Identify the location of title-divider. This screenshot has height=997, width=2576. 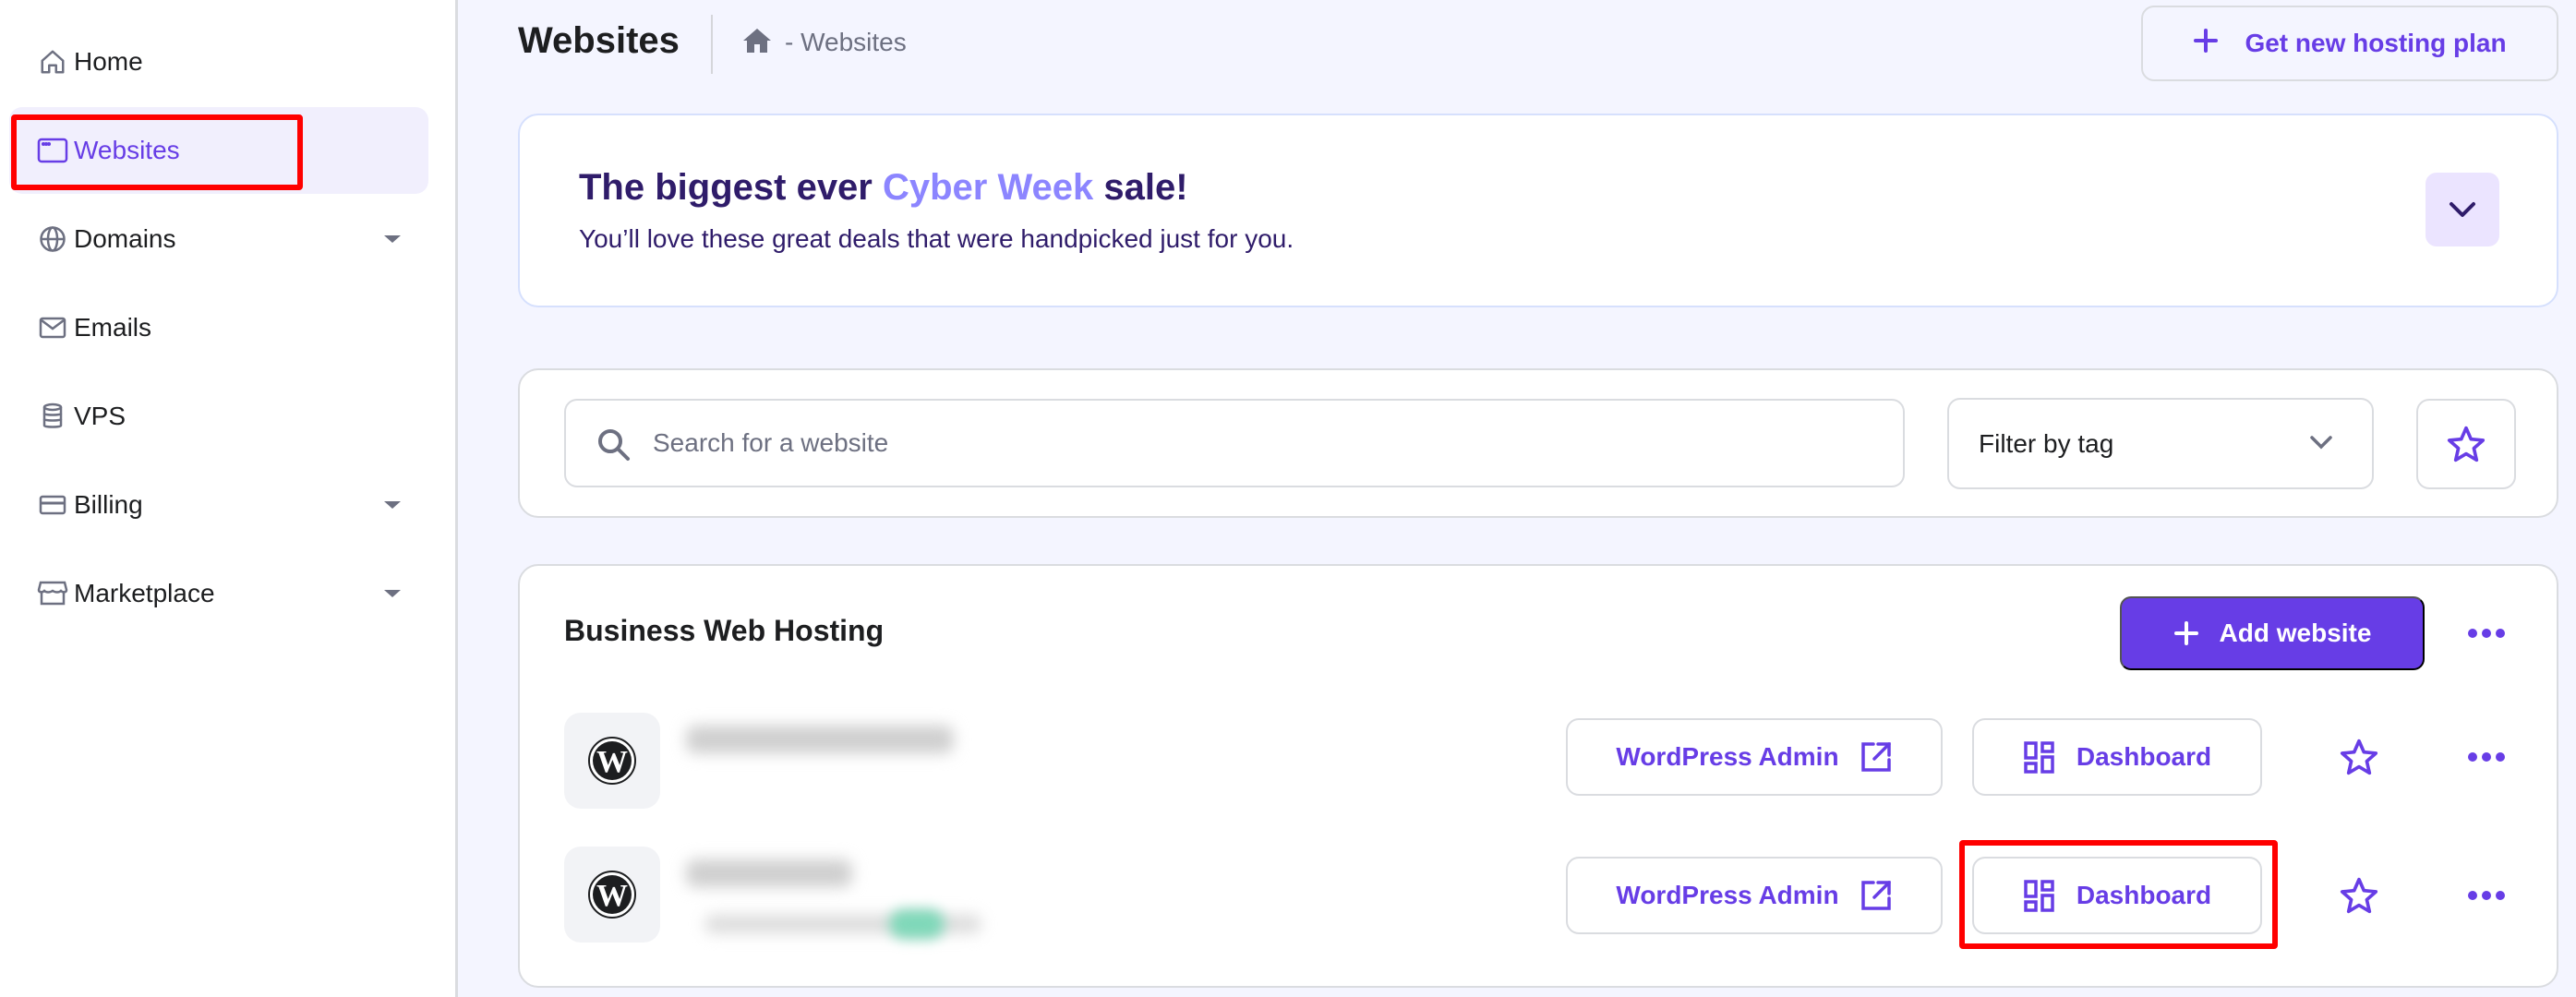
(712, 44).